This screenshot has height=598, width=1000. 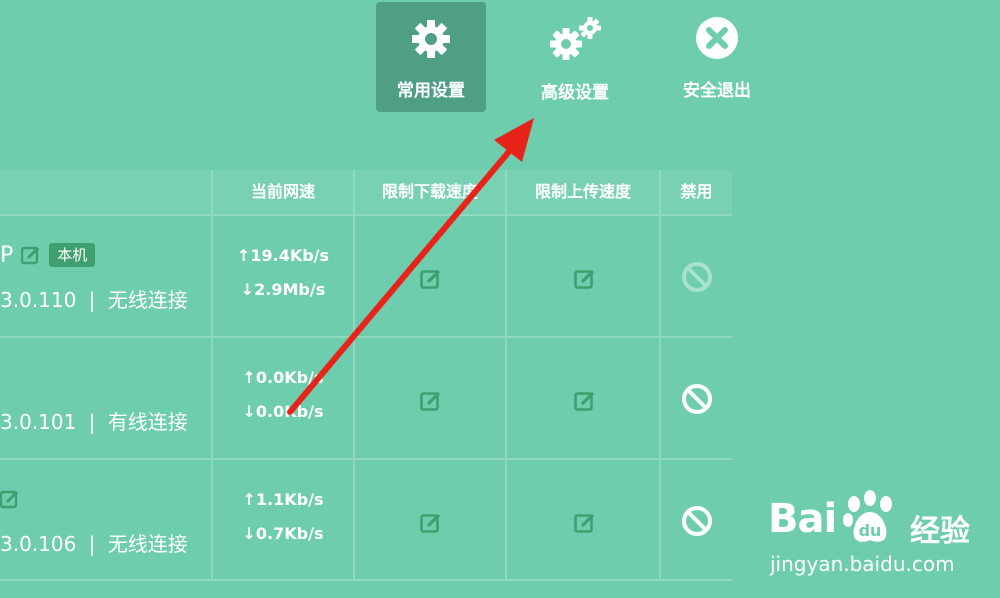 I want to click on local-device-badge: 本机, so click(x=72, y=255).